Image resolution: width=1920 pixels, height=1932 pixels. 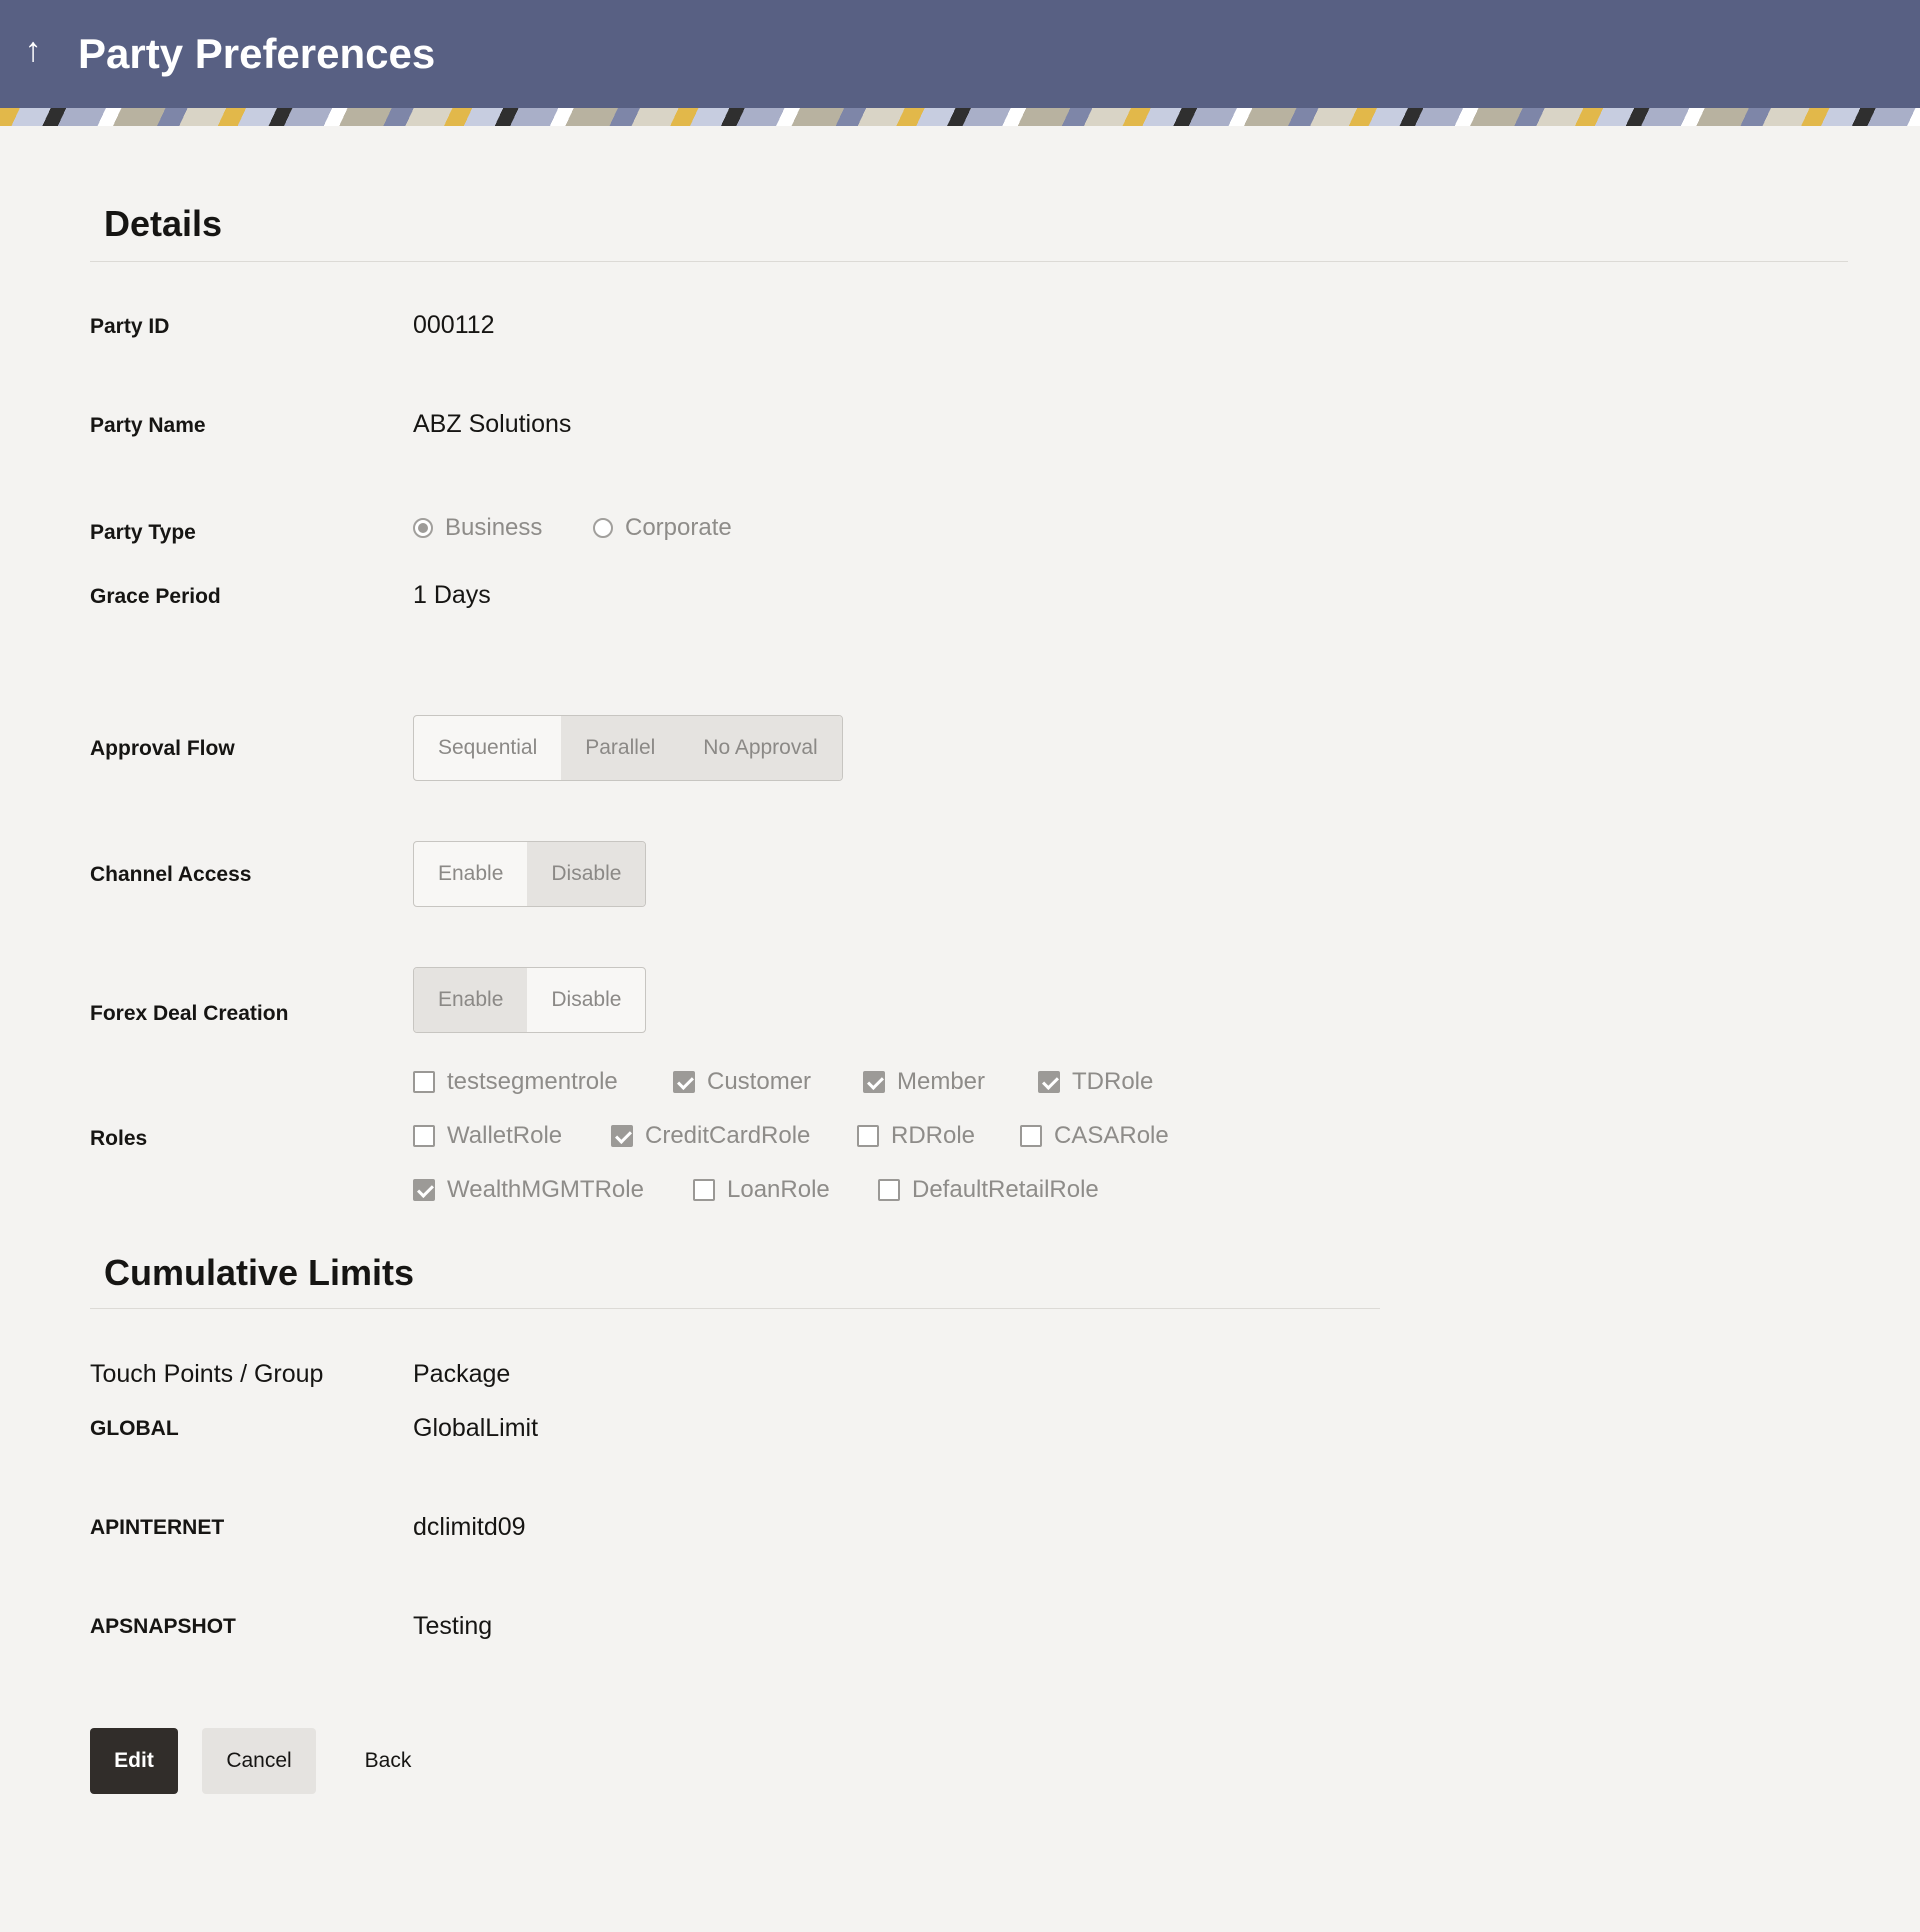 I want to click on role-checkbox-defaultretailrole: DefaultRetailRole, so click(x=988, y=1190).